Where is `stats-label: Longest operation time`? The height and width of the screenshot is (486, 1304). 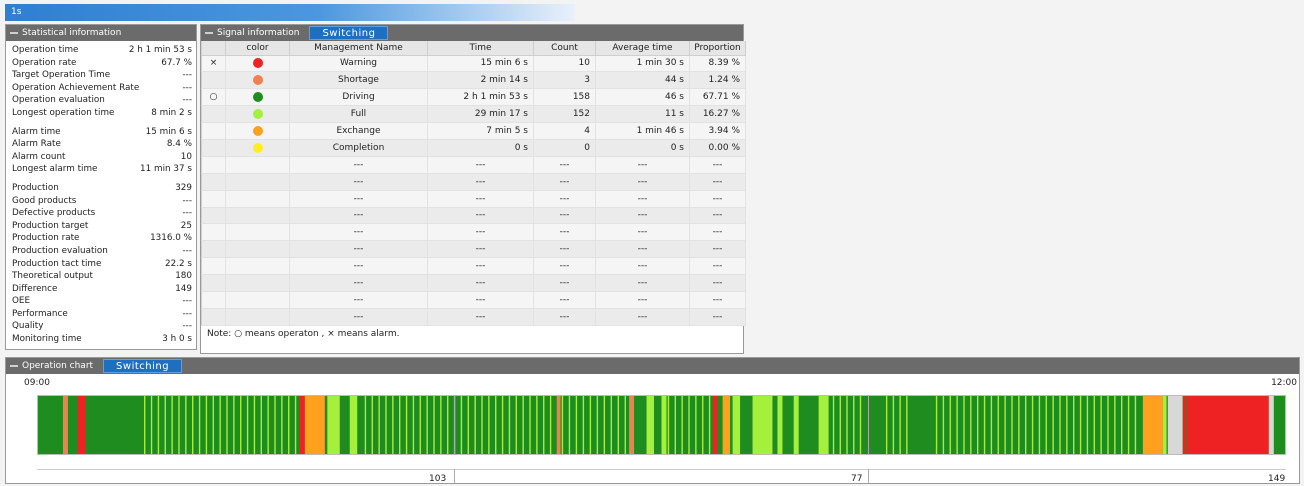 stats-label: Longest operation time is located at coordinates (63, 112).